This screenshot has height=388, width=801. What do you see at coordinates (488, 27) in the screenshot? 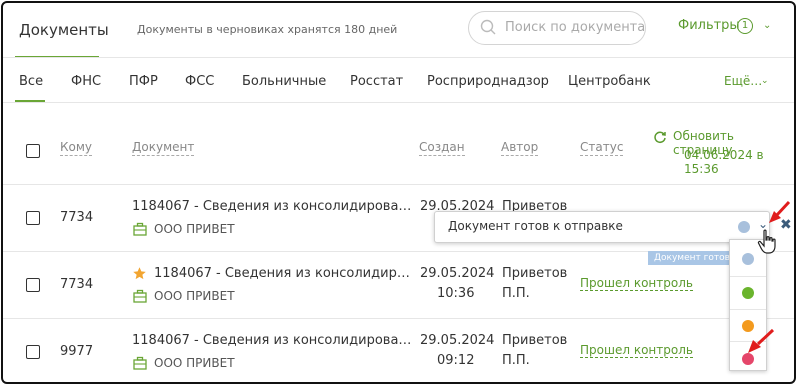
I see `search-icon` at bounding box center [488, 27].